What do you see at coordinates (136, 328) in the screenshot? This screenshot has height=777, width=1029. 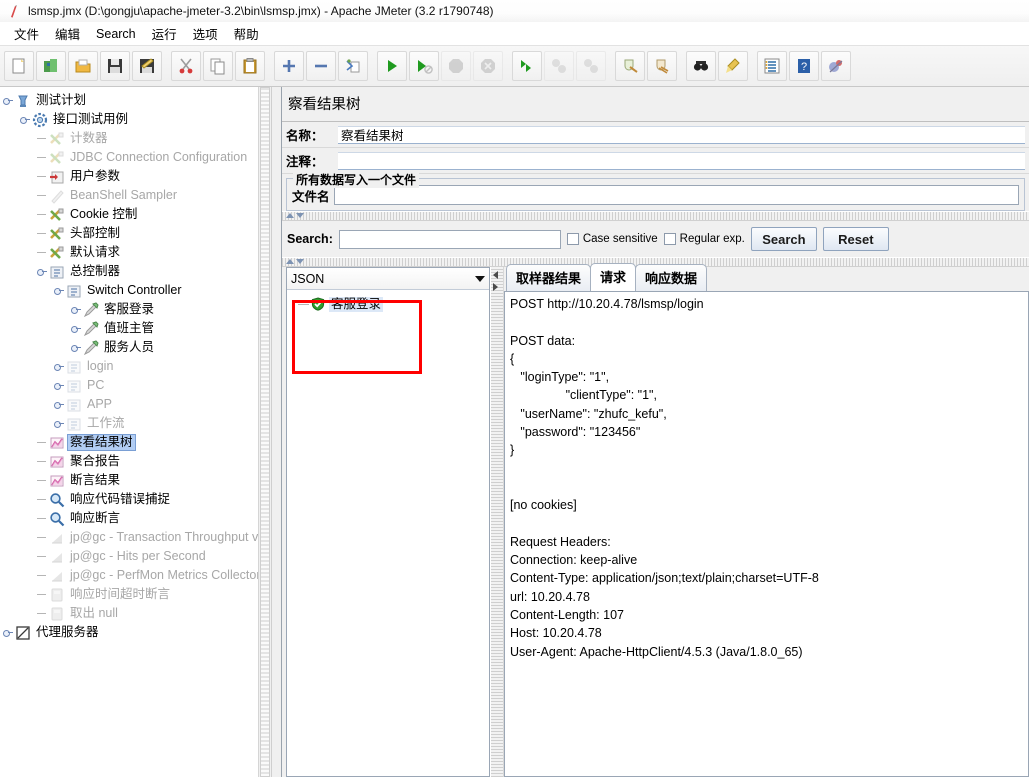 I see `tree-item: 值班主管` at bounding box center [136, 328].